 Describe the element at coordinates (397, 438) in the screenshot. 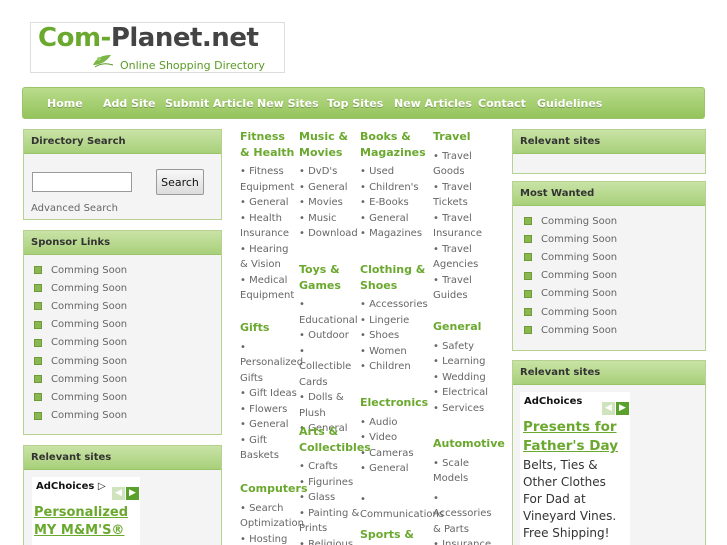

I see `category-link: • Video` at that location.